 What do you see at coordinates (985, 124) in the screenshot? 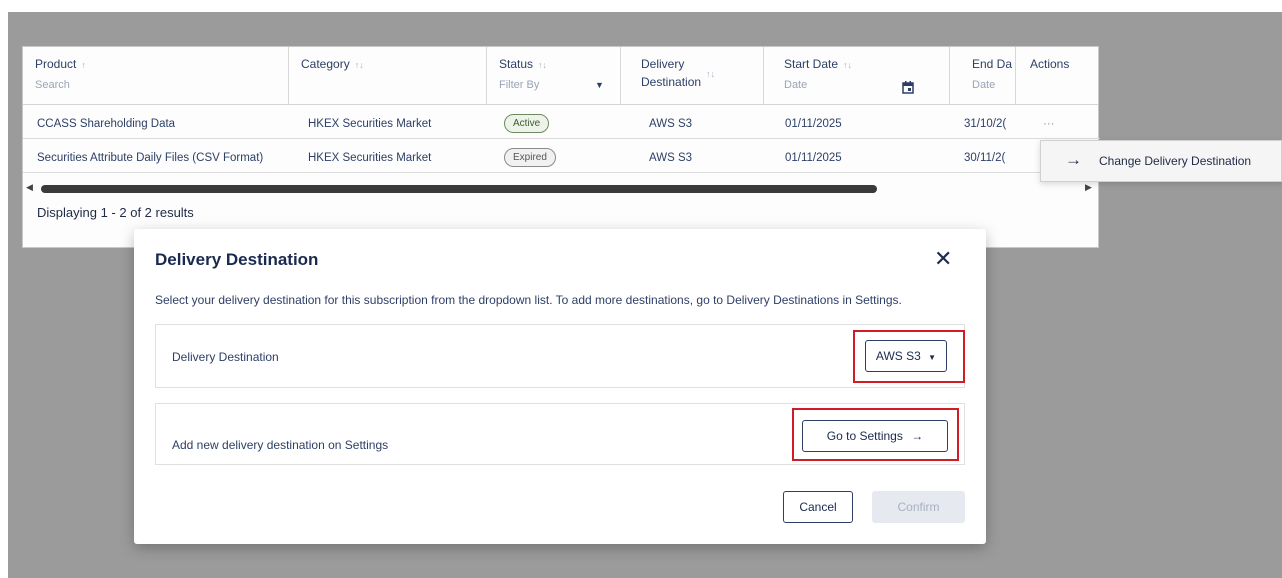
I see `row-end-date: 31/10/2(` at bounding box center [985, 124].